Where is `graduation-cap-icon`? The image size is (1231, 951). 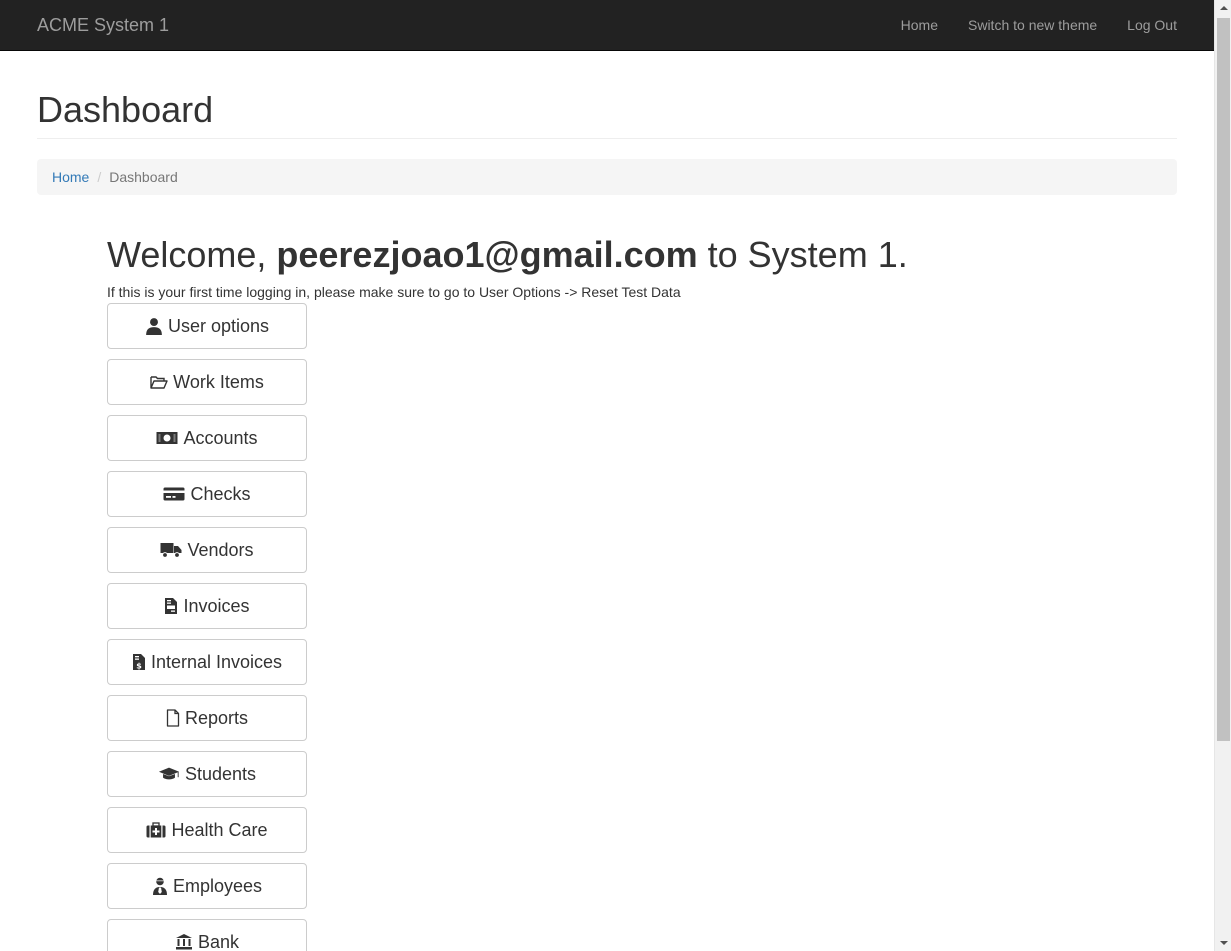
graduation-cap-icon is located at coordinates (169, 773).